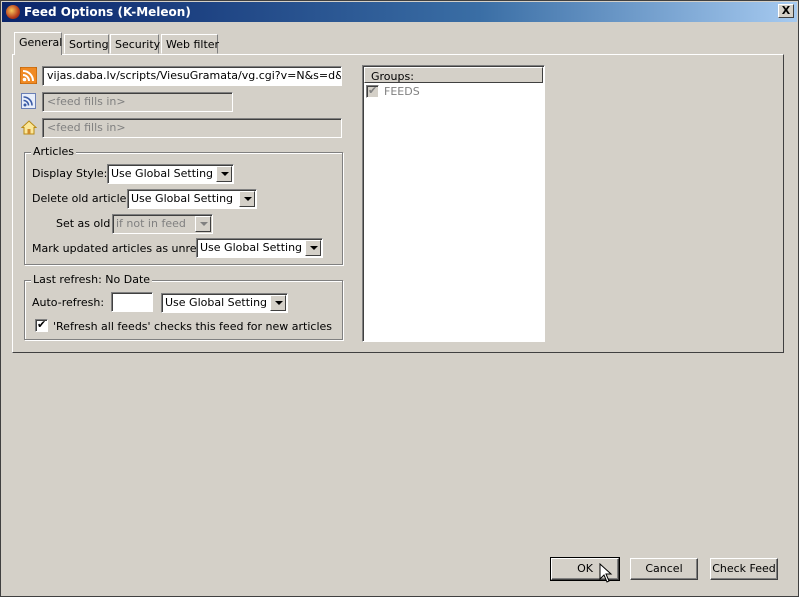 The height and width of the screenshot is (597, 799). What do you see at coordinates (28, 75) in the screenshot?
I see `rss-feed-icon` at bounding box center [28, 75].